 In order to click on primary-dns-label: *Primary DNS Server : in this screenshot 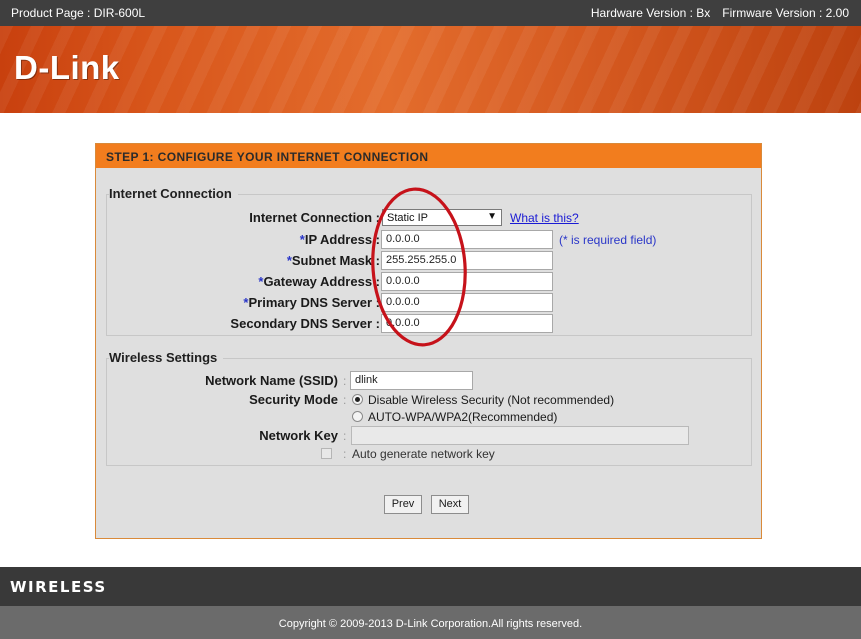, I will do `click(288, 302)`.